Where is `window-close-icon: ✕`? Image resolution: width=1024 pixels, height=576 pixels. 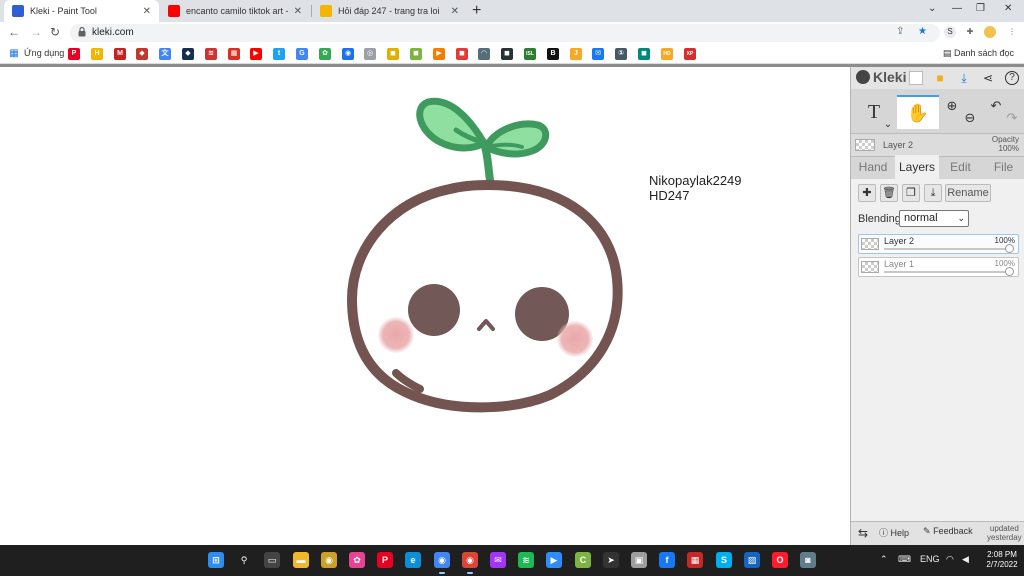 window-close-icon: ✕ is located at coordinates (1008, 8).